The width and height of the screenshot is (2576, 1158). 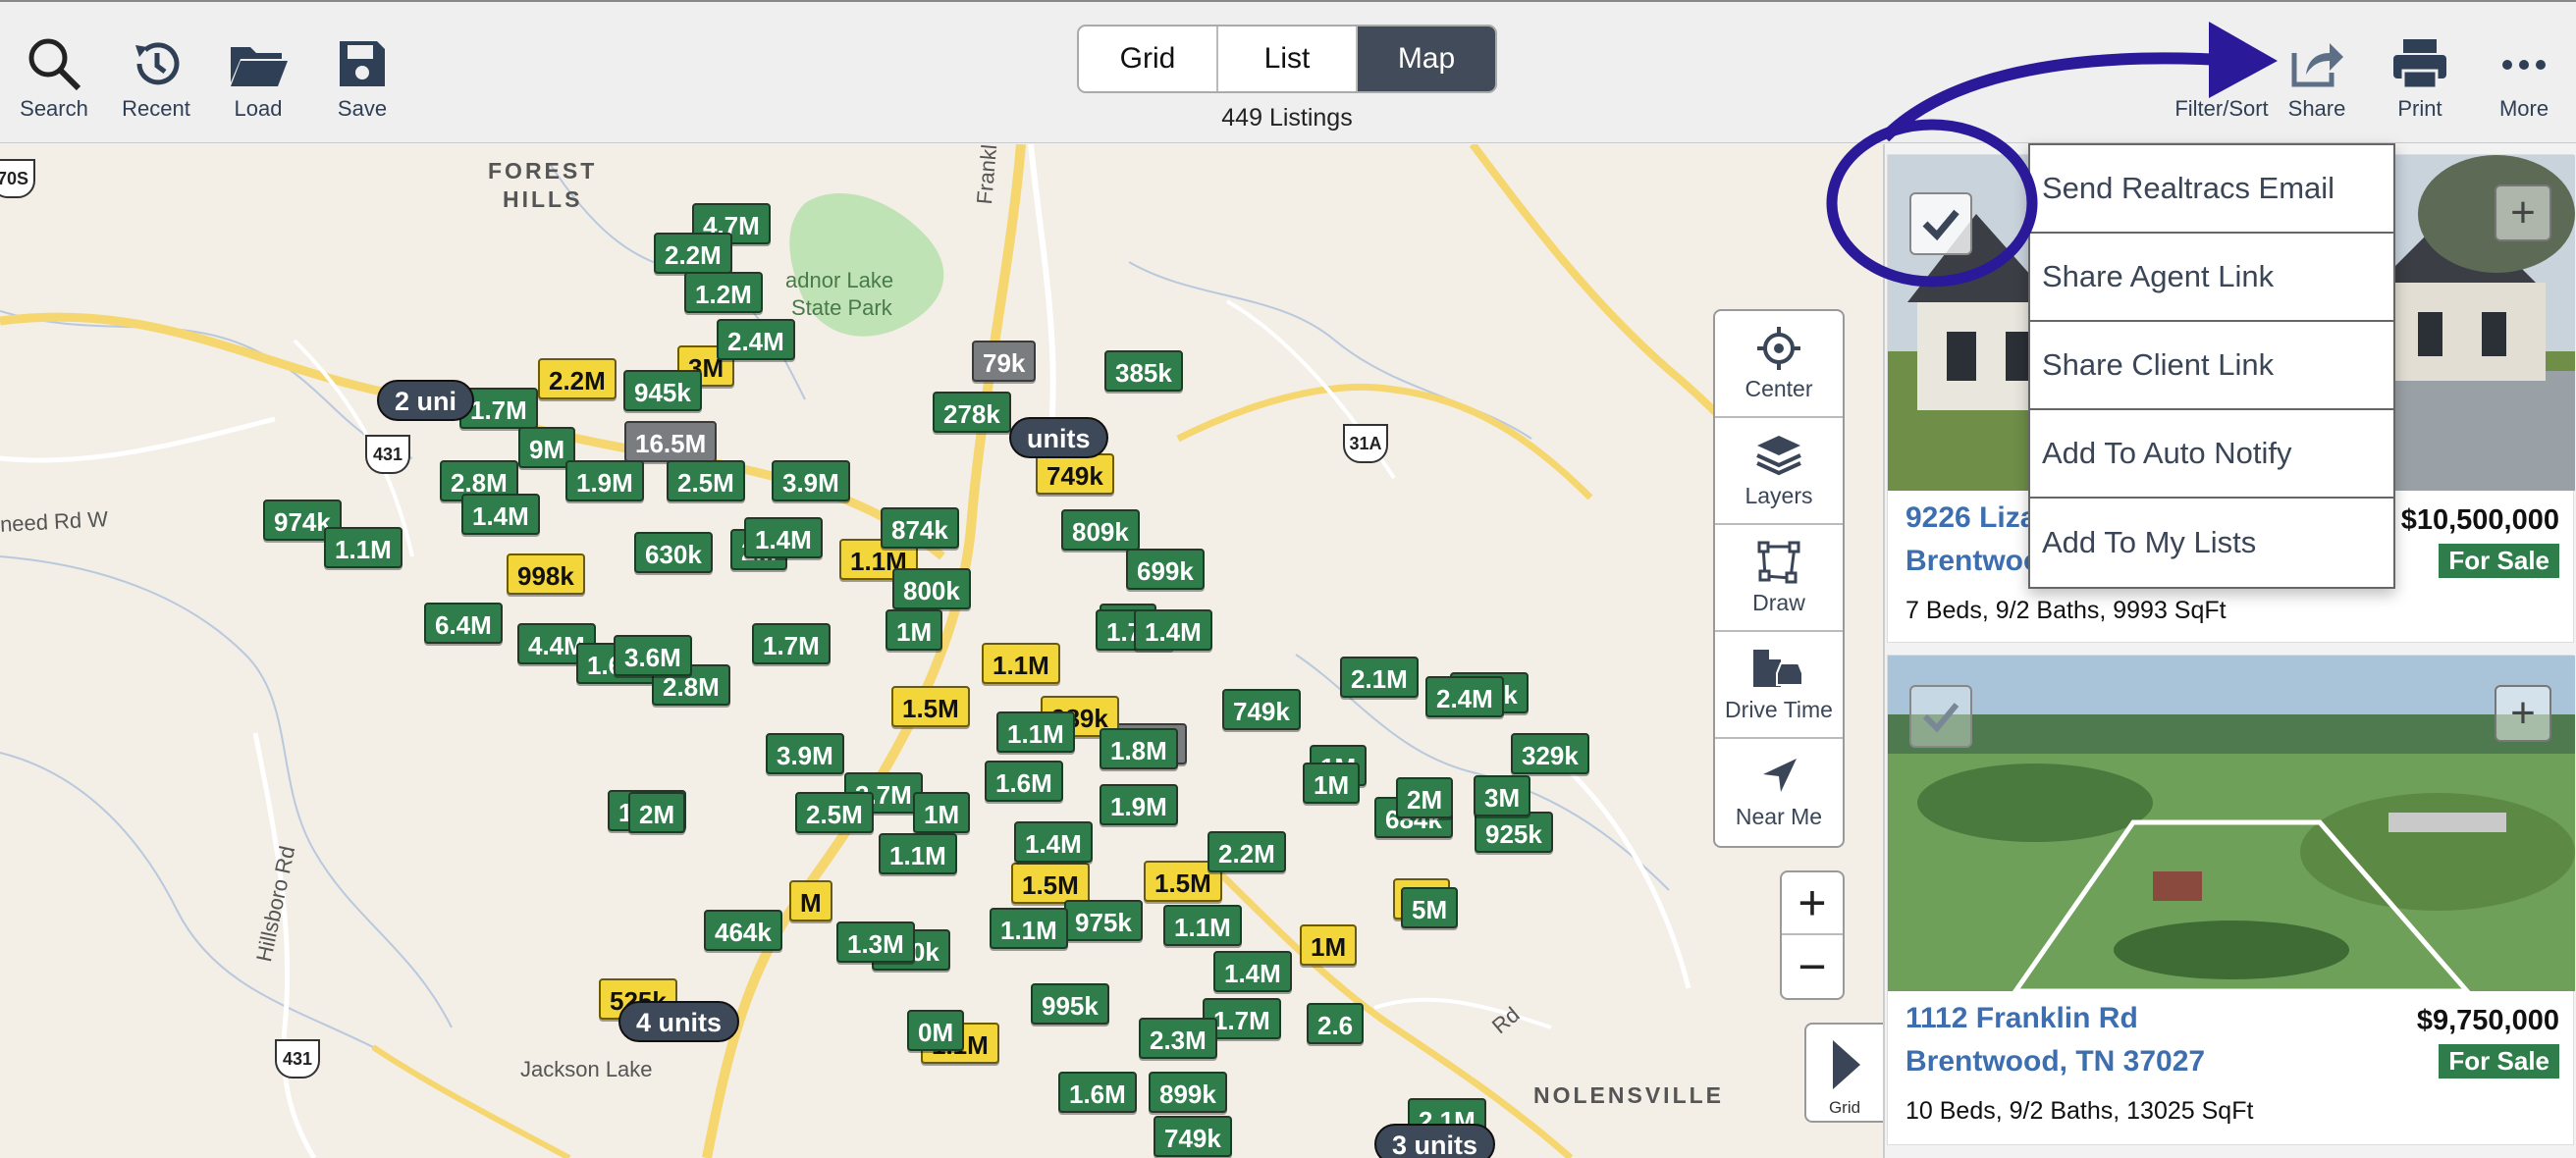 I want to click on price-marker: 975k, so click(x=1103, y=920).